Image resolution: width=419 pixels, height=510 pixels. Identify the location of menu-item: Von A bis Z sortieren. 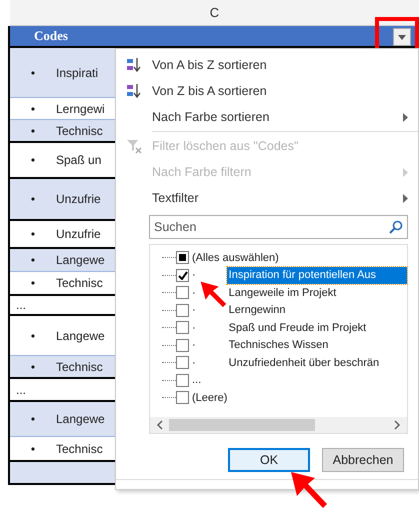
(267, 65).